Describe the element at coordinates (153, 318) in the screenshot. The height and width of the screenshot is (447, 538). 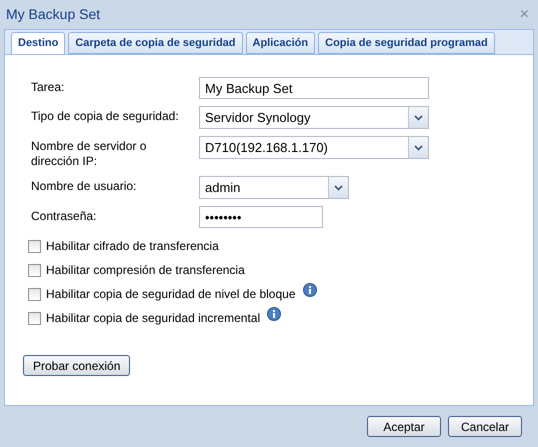
I see `checkbox-label: Habilitar copia de seguridad incremental` at that location.